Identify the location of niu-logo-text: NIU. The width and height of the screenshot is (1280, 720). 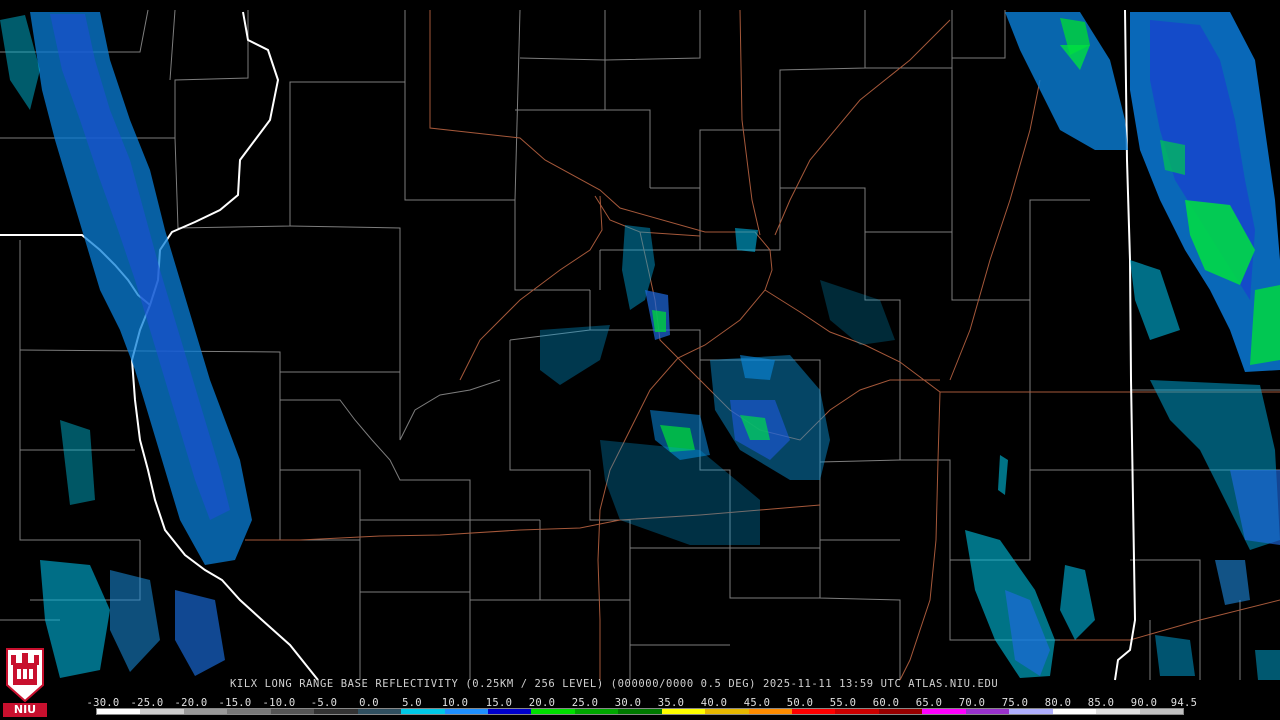
(25, 710).